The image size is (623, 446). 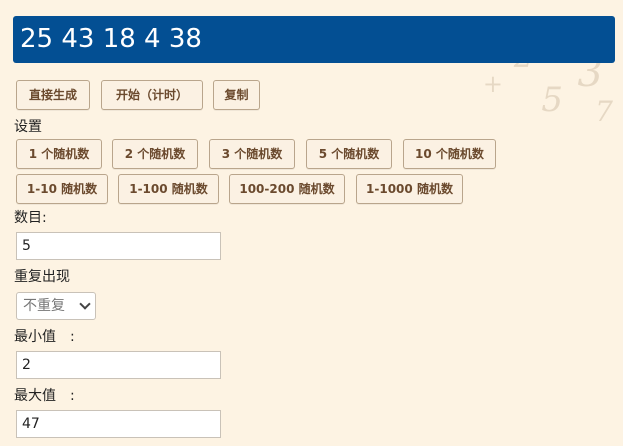 I want to click on settings-heading: 设置, so click(x=28, y=127).